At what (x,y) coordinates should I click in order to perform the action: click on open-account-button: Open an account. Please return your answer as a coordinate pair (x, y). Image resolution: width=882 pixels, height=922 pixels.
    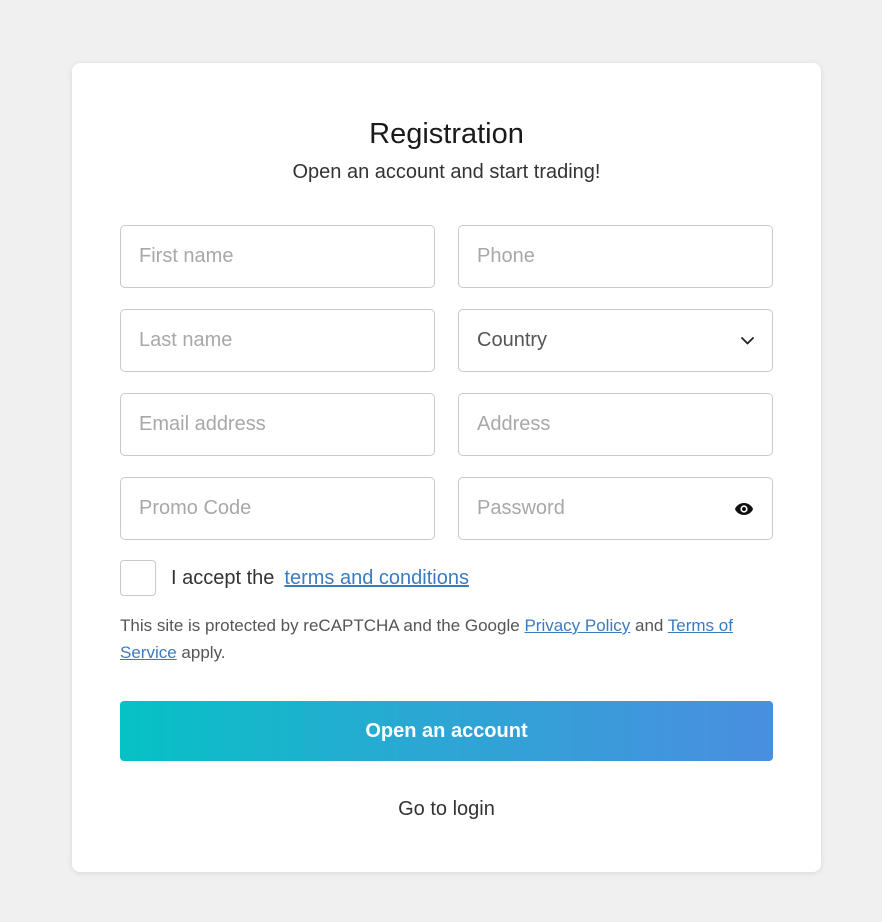
    Looking at the image, I should click on (446, 731).